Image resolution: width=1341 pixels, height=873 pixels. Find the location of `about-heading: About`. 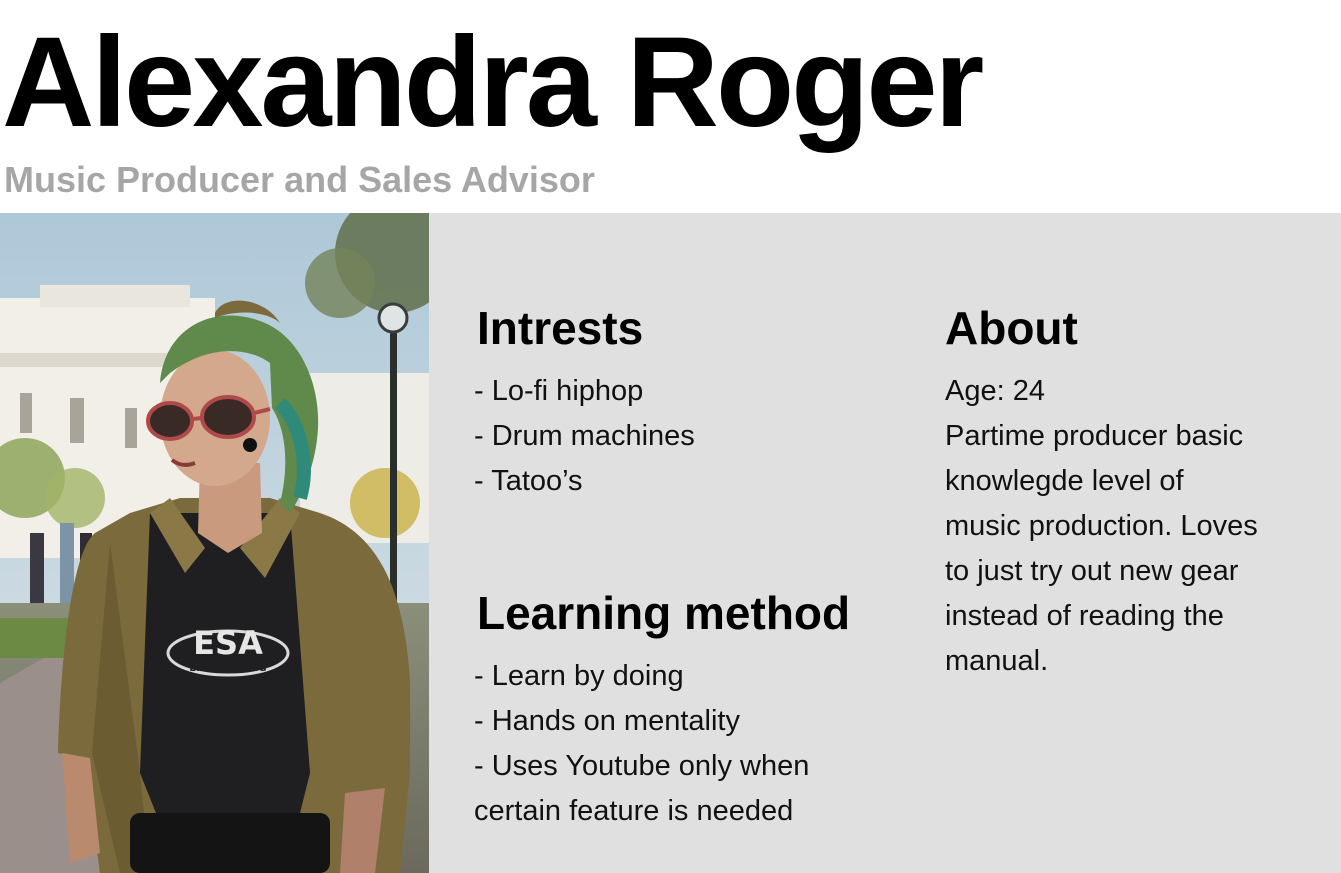

about-heading: About is located at coordinates (1011, 328).